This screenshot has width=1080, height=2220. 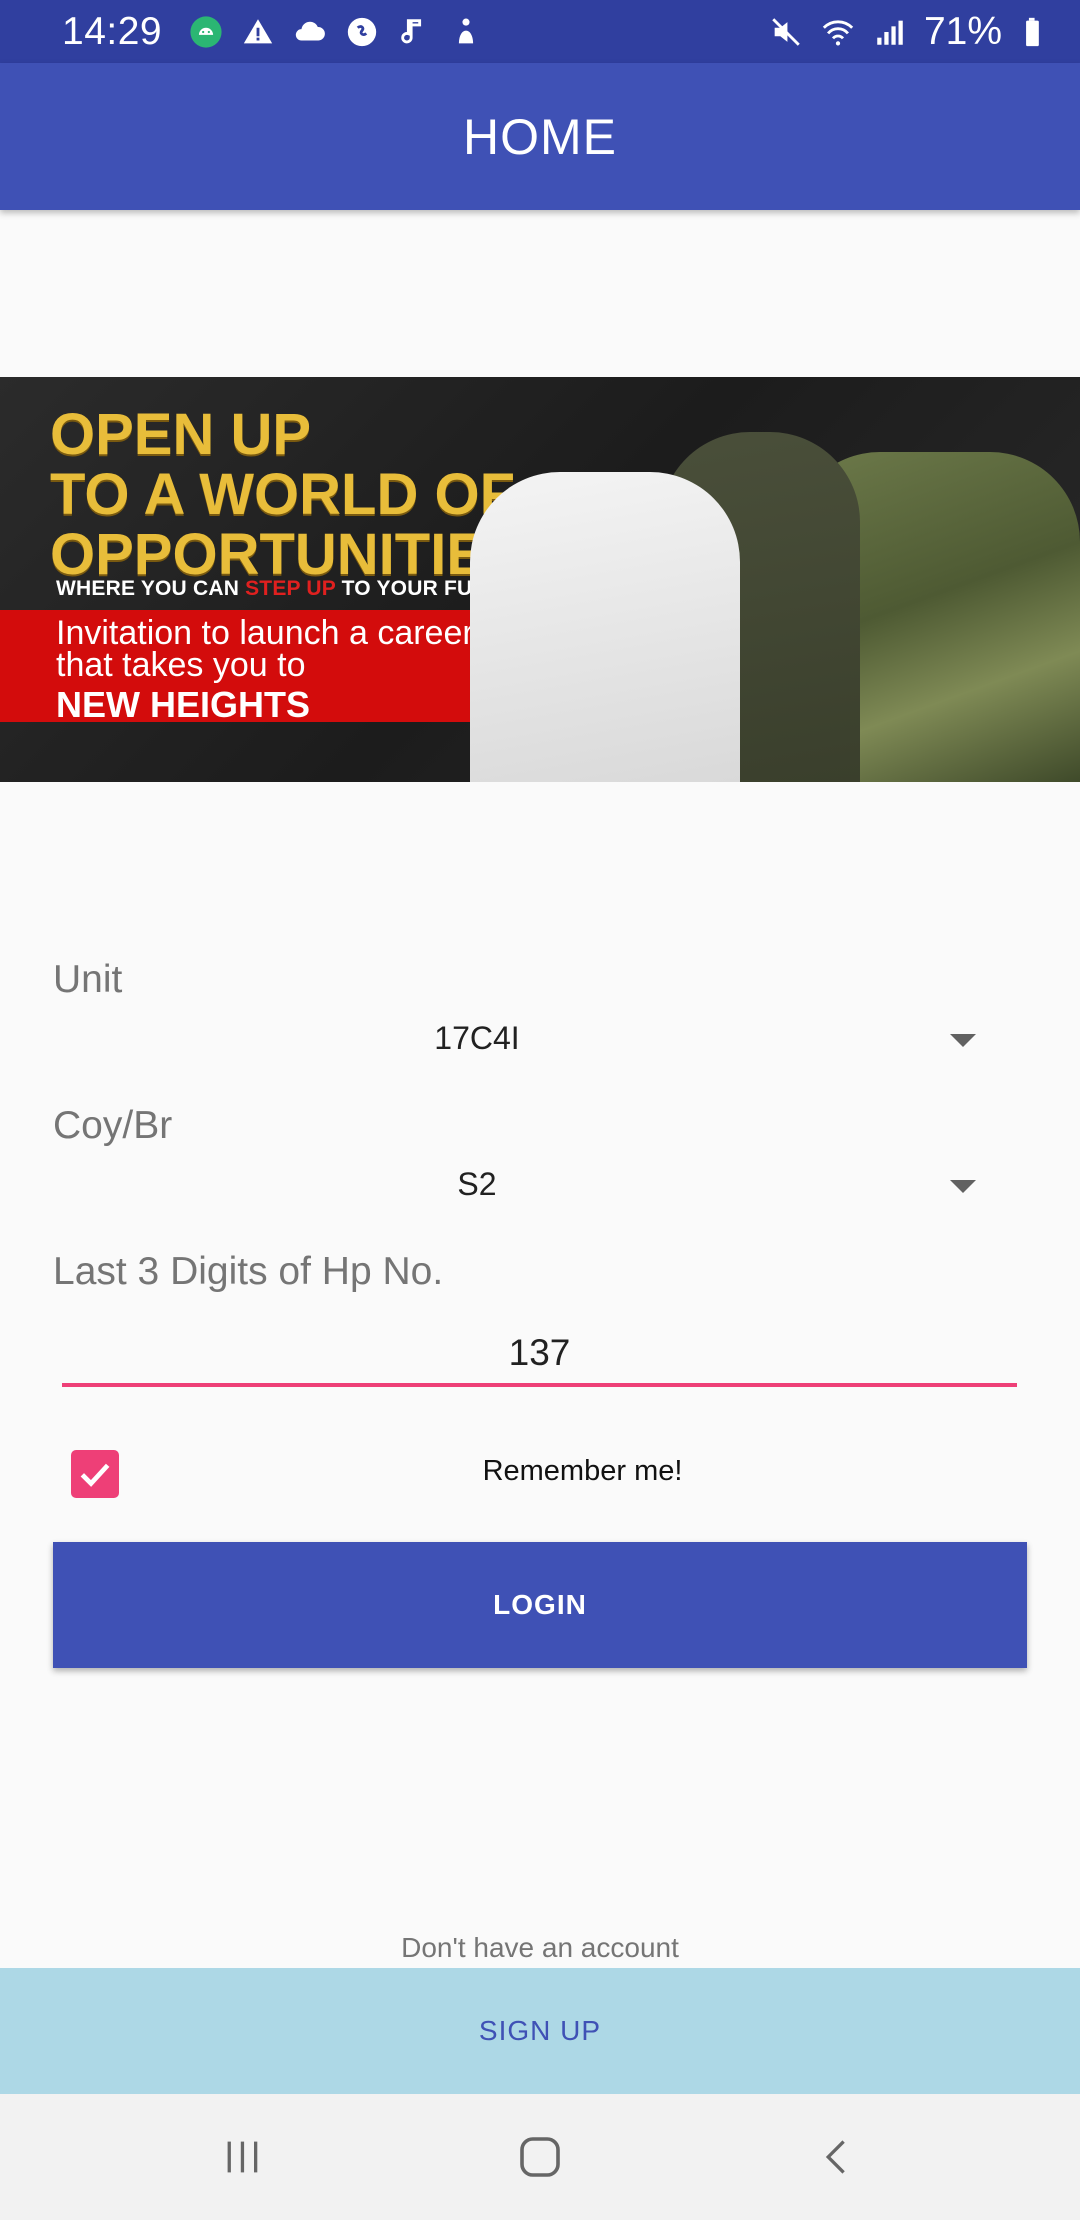 What do you see at coordinates (1036, 32) in the screenshot?
I see `battery-icon` at bounding box center [1036, 32].